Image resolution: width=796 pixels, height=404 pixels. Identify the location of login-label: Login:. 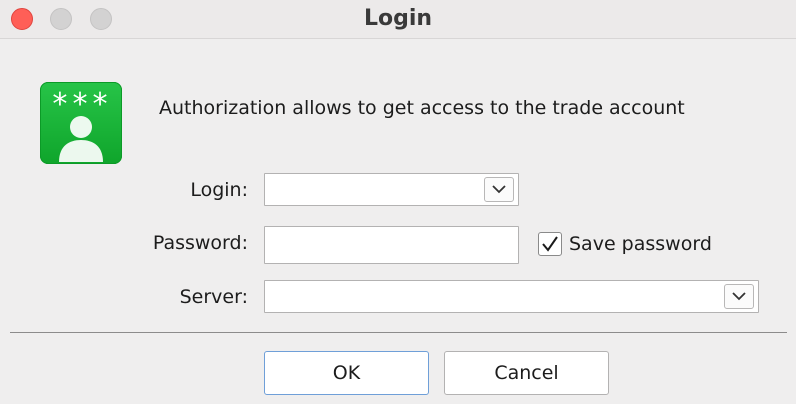
(219, 190).